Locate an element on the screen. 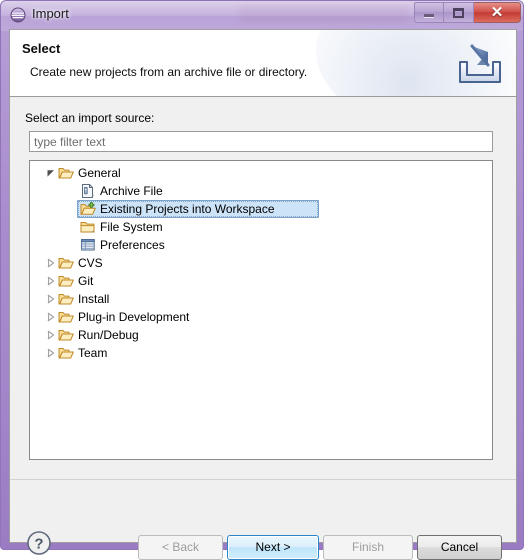 The image size is (524, 560). tree-item-label: Preferences is located at coordinates (132, 245).